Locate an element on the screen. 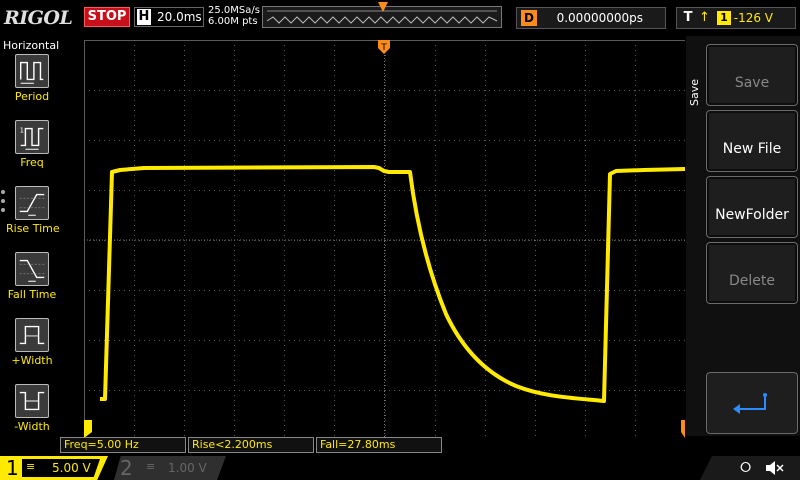 The width and height of the screenshot is (800, 480). enter-return-icon is located at coordinates (750, 403).